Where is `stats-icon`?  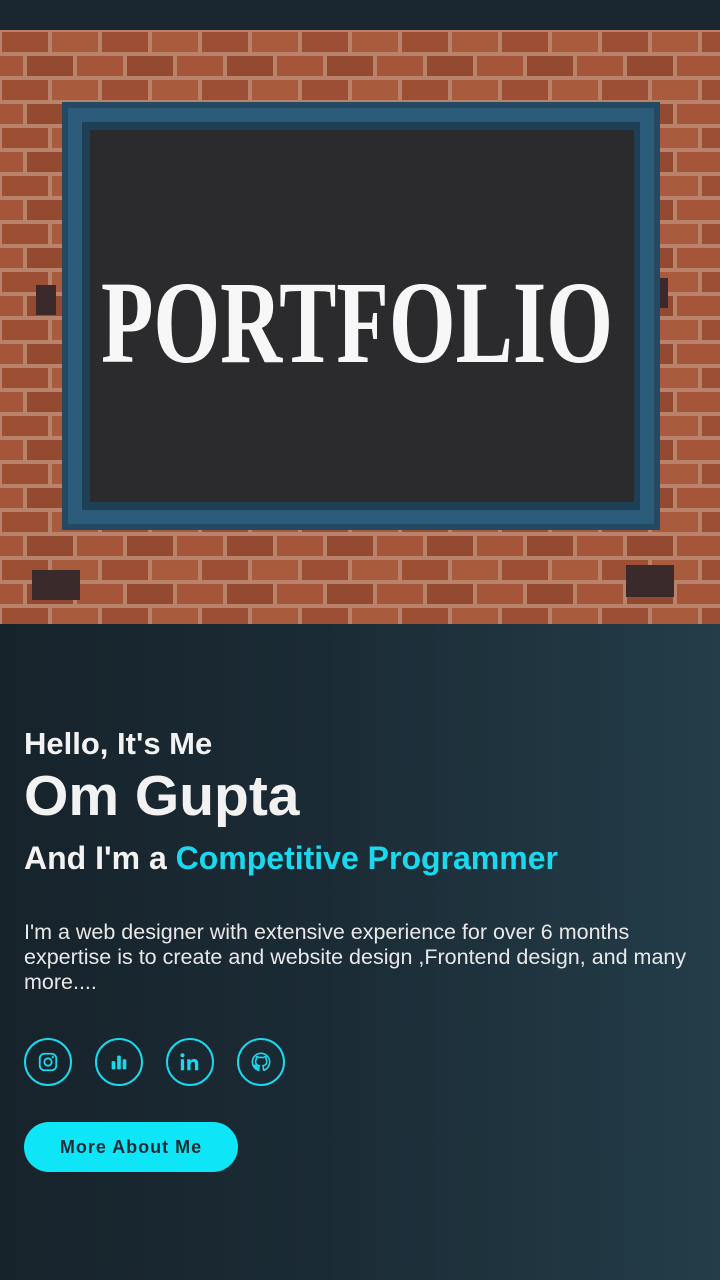
stats-icon is located at coordinates (119, 1062).